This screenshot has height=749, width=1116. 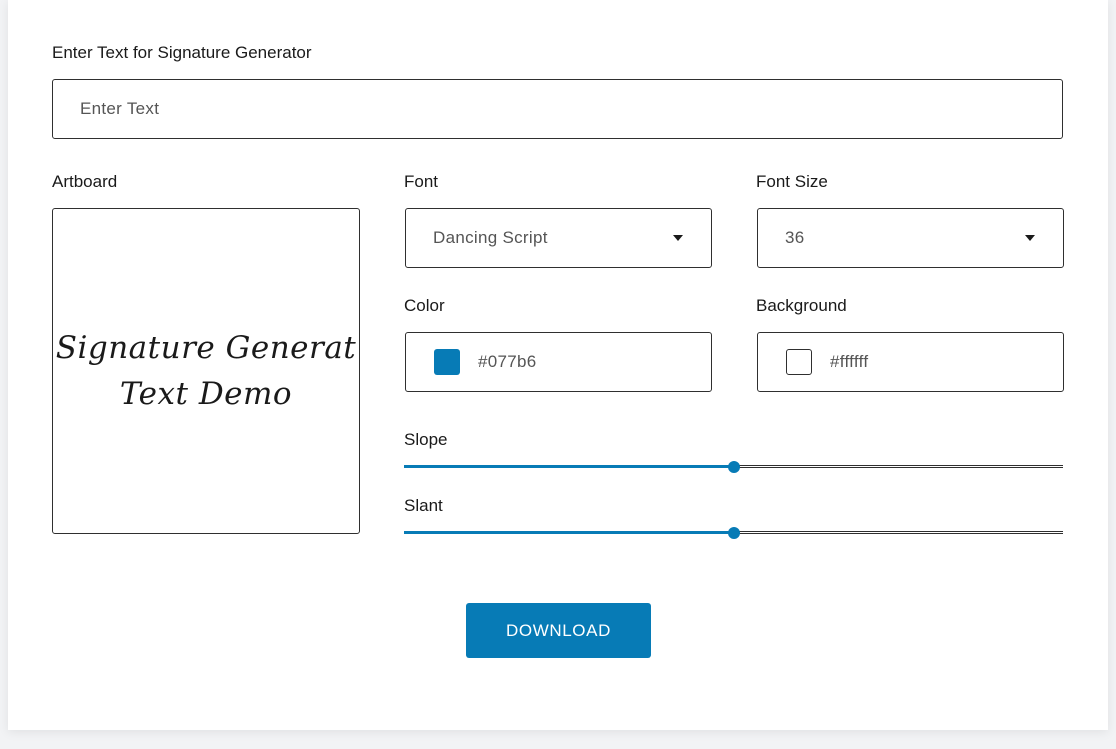 What do you see at coordinates (490, 237) in the screenshot?
I see `font-select-value: Dancing Script` at bounding box center [490, 237].